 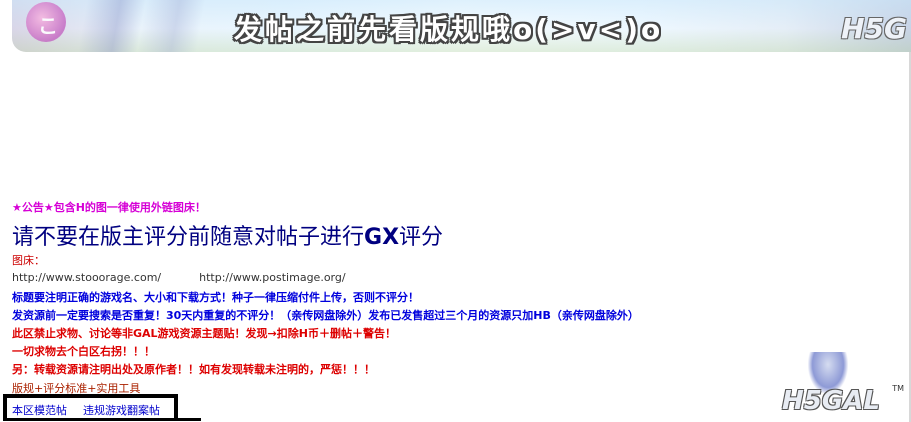 I want to click on announcement: ★公告★包含H的图一律使用外链图床！, so click(x=109, y=207).